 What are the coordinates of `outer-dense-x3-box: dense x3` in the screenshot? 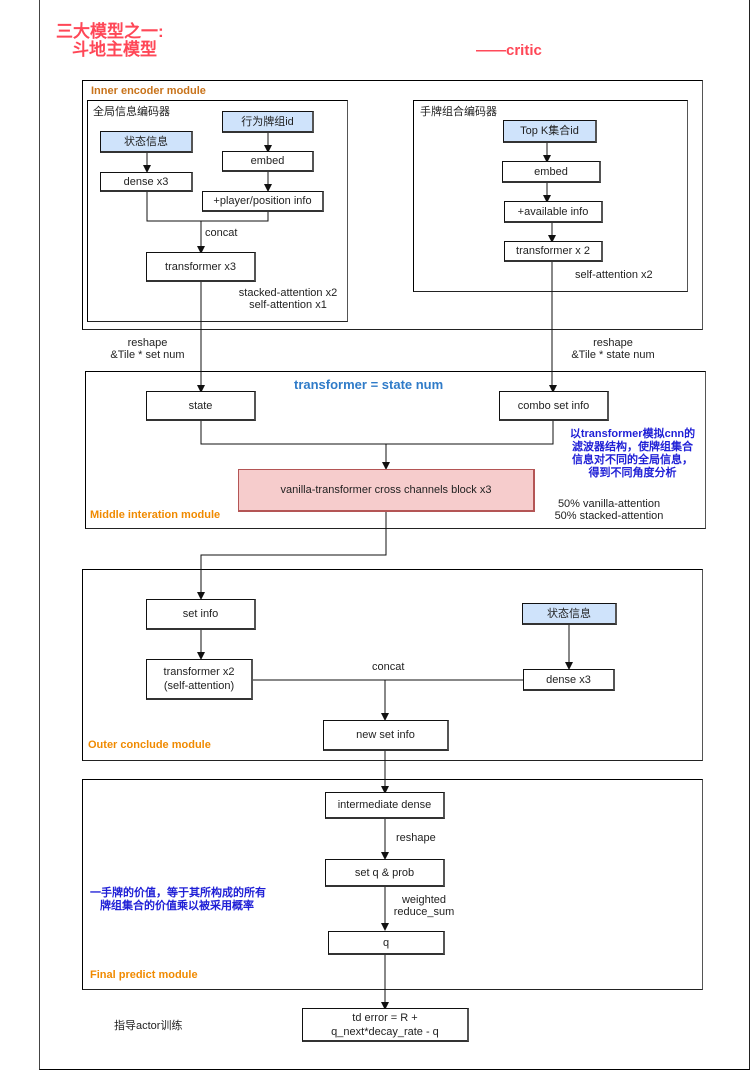 It's located at (569, 680).